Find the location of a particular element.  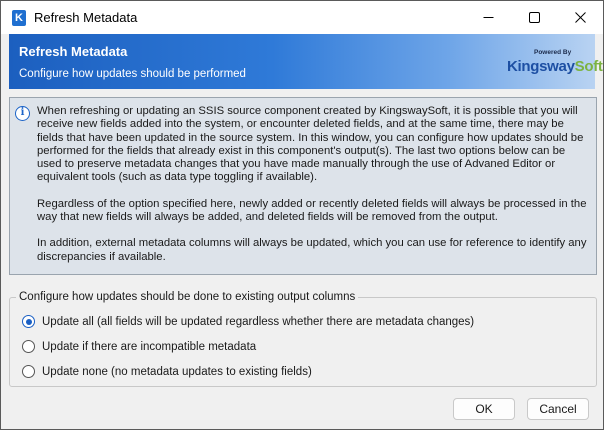

brand-name: KingswaySoft is located at coordinates (555, 66).